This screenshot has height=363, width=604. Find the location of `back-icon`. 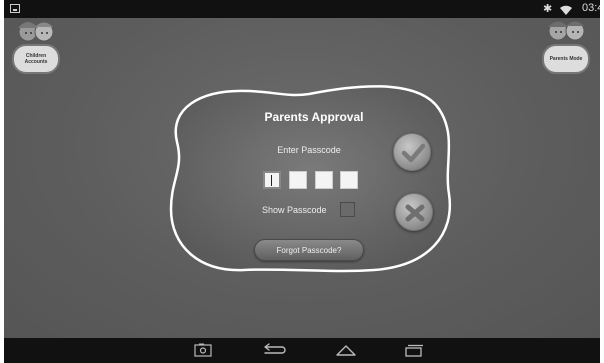

back-icon is located at coordinates (274, 350).